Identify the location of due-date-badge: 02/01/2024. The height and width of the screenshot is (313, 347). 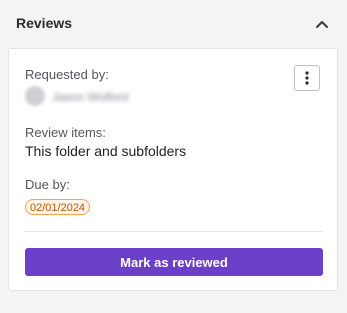
(58, 207).